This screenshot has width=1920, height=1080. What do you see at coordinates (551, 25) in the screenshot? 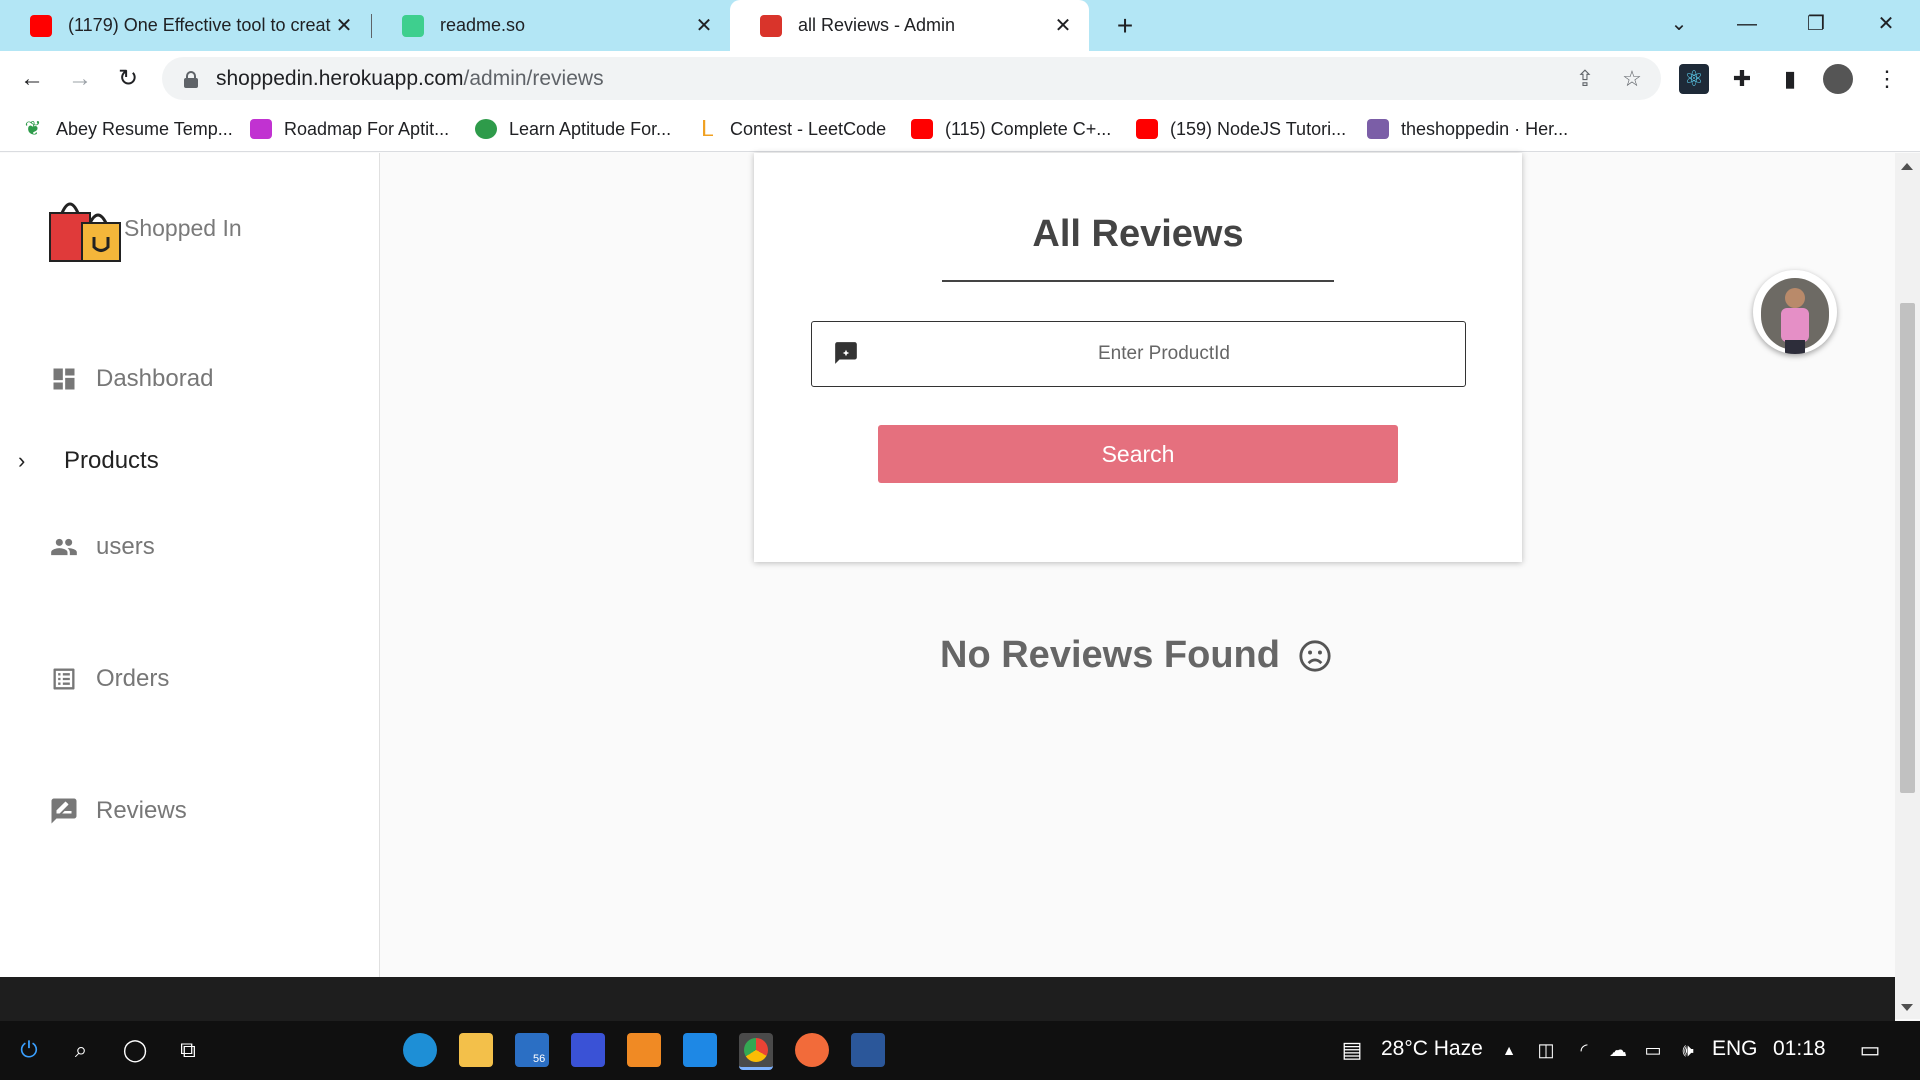
I see `tab-readme: readme.so ✕` at bounding box center [551, 25].